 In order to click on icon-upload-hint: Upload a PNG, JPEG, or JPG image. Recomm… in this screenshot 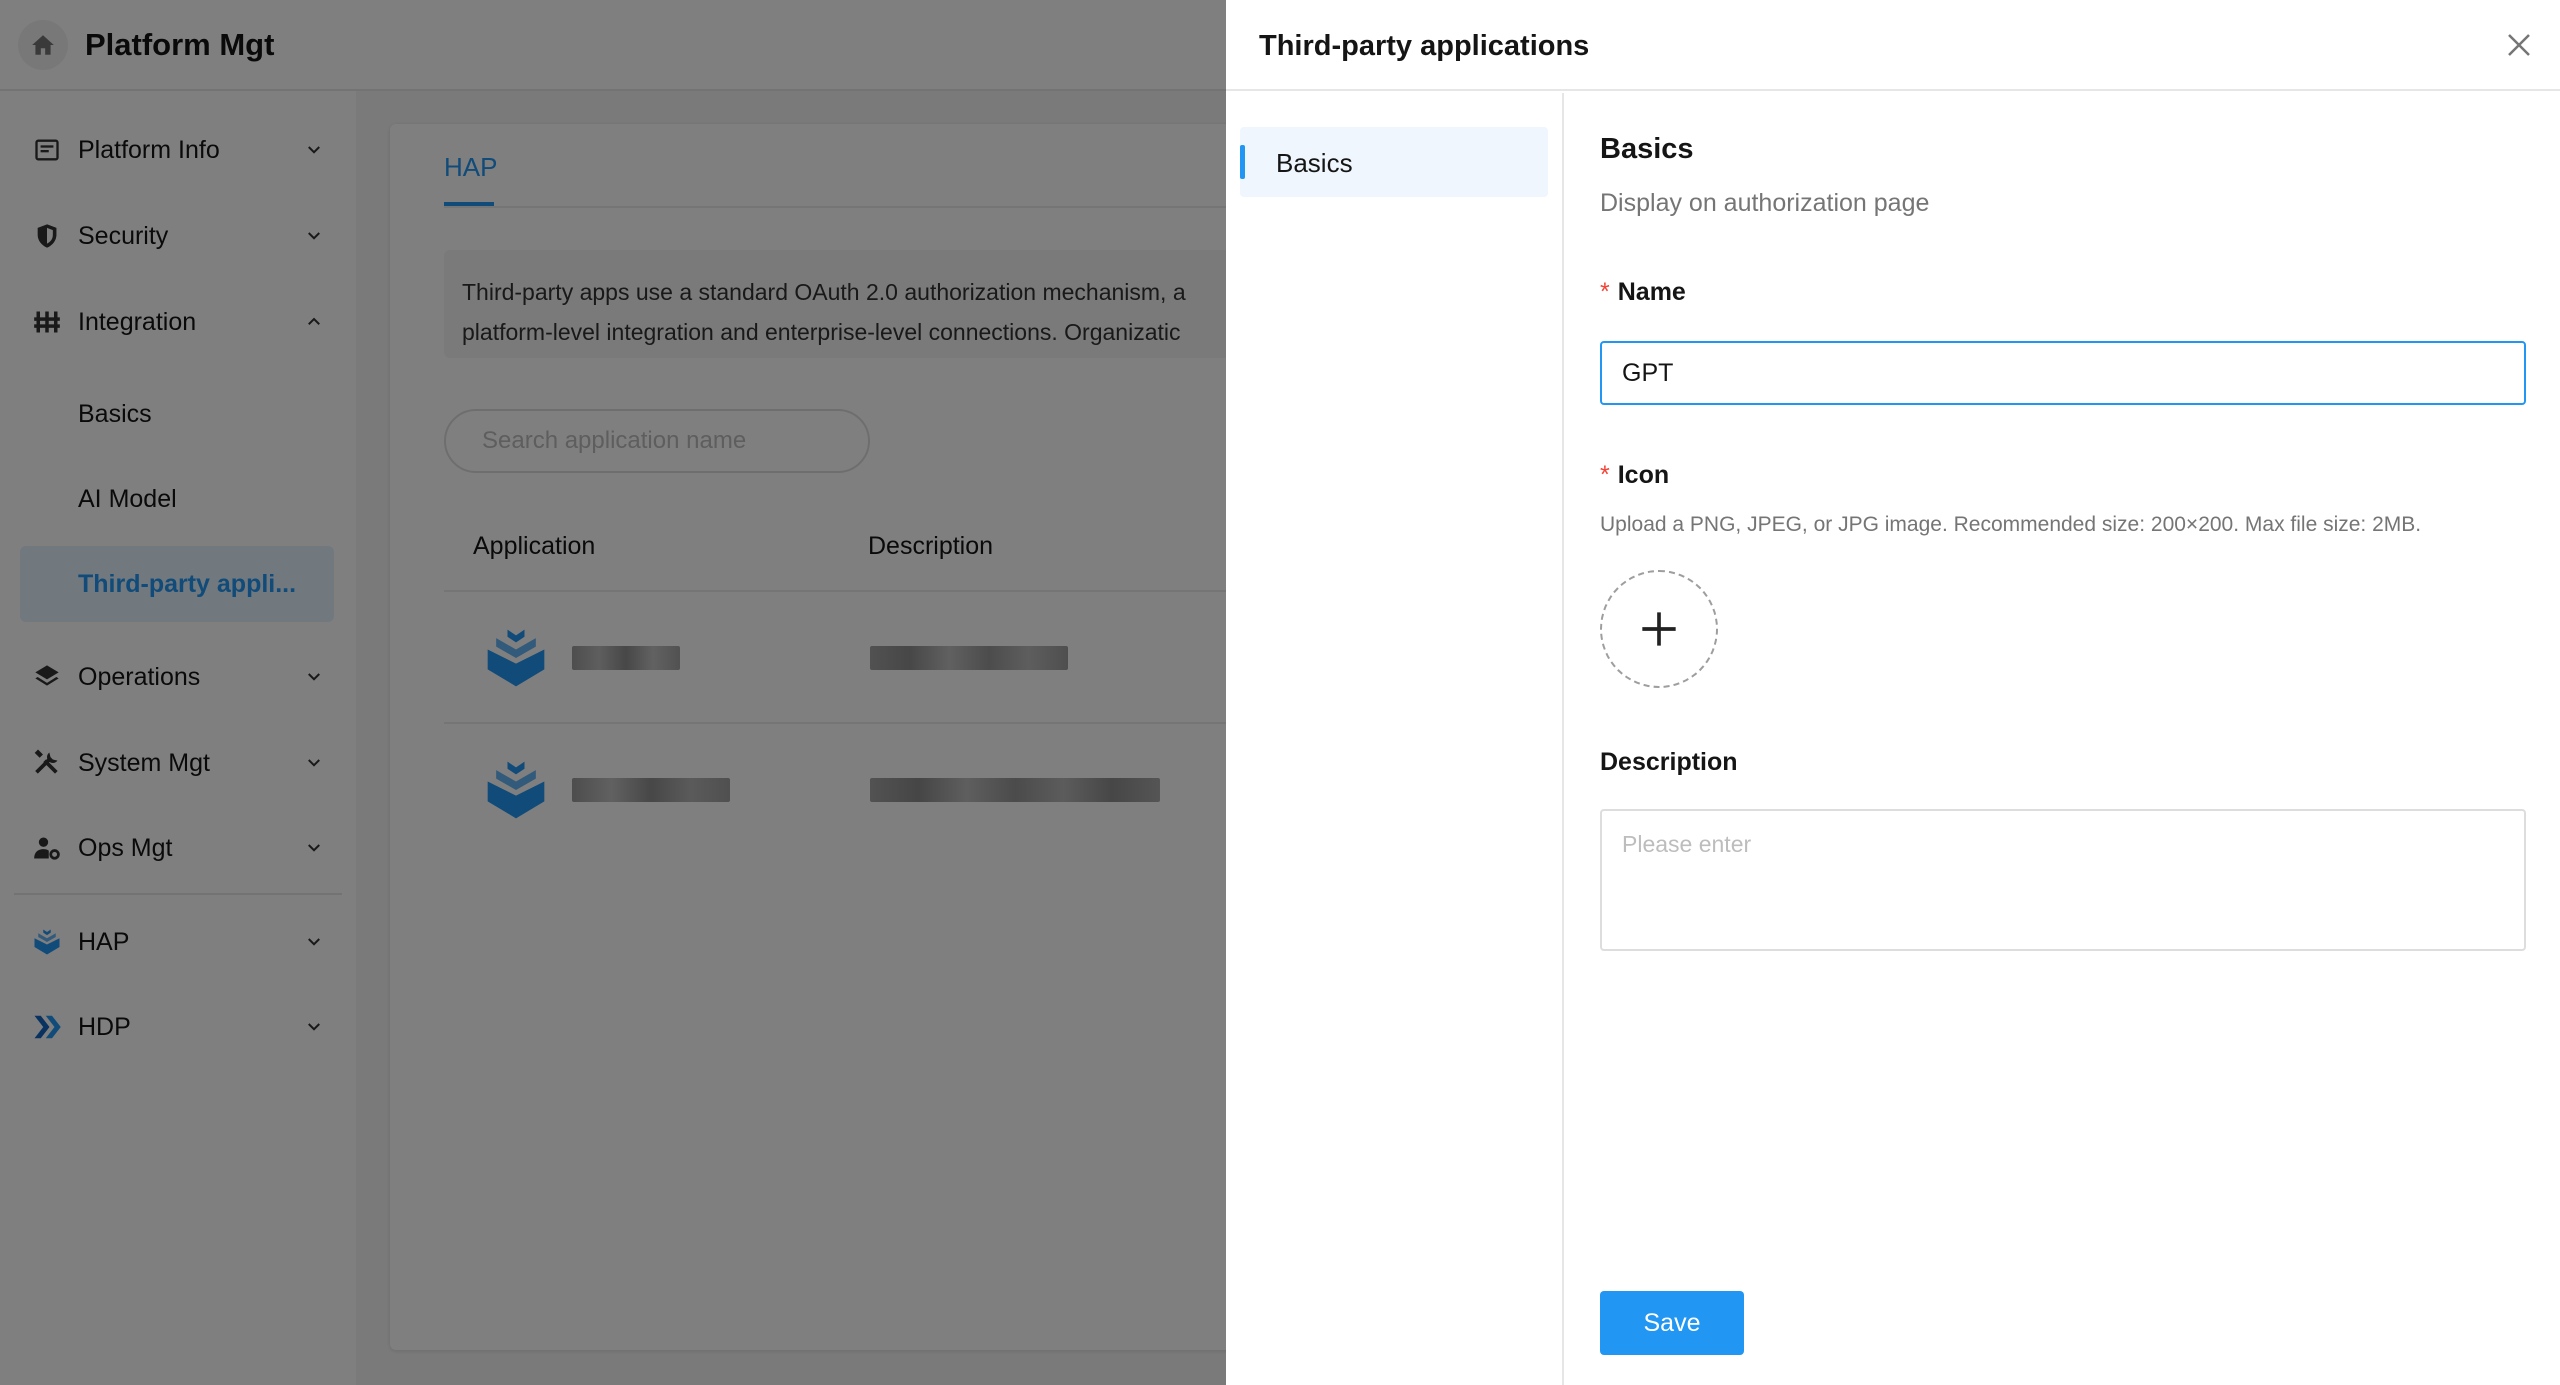, I will do `click(2011, 524)`.